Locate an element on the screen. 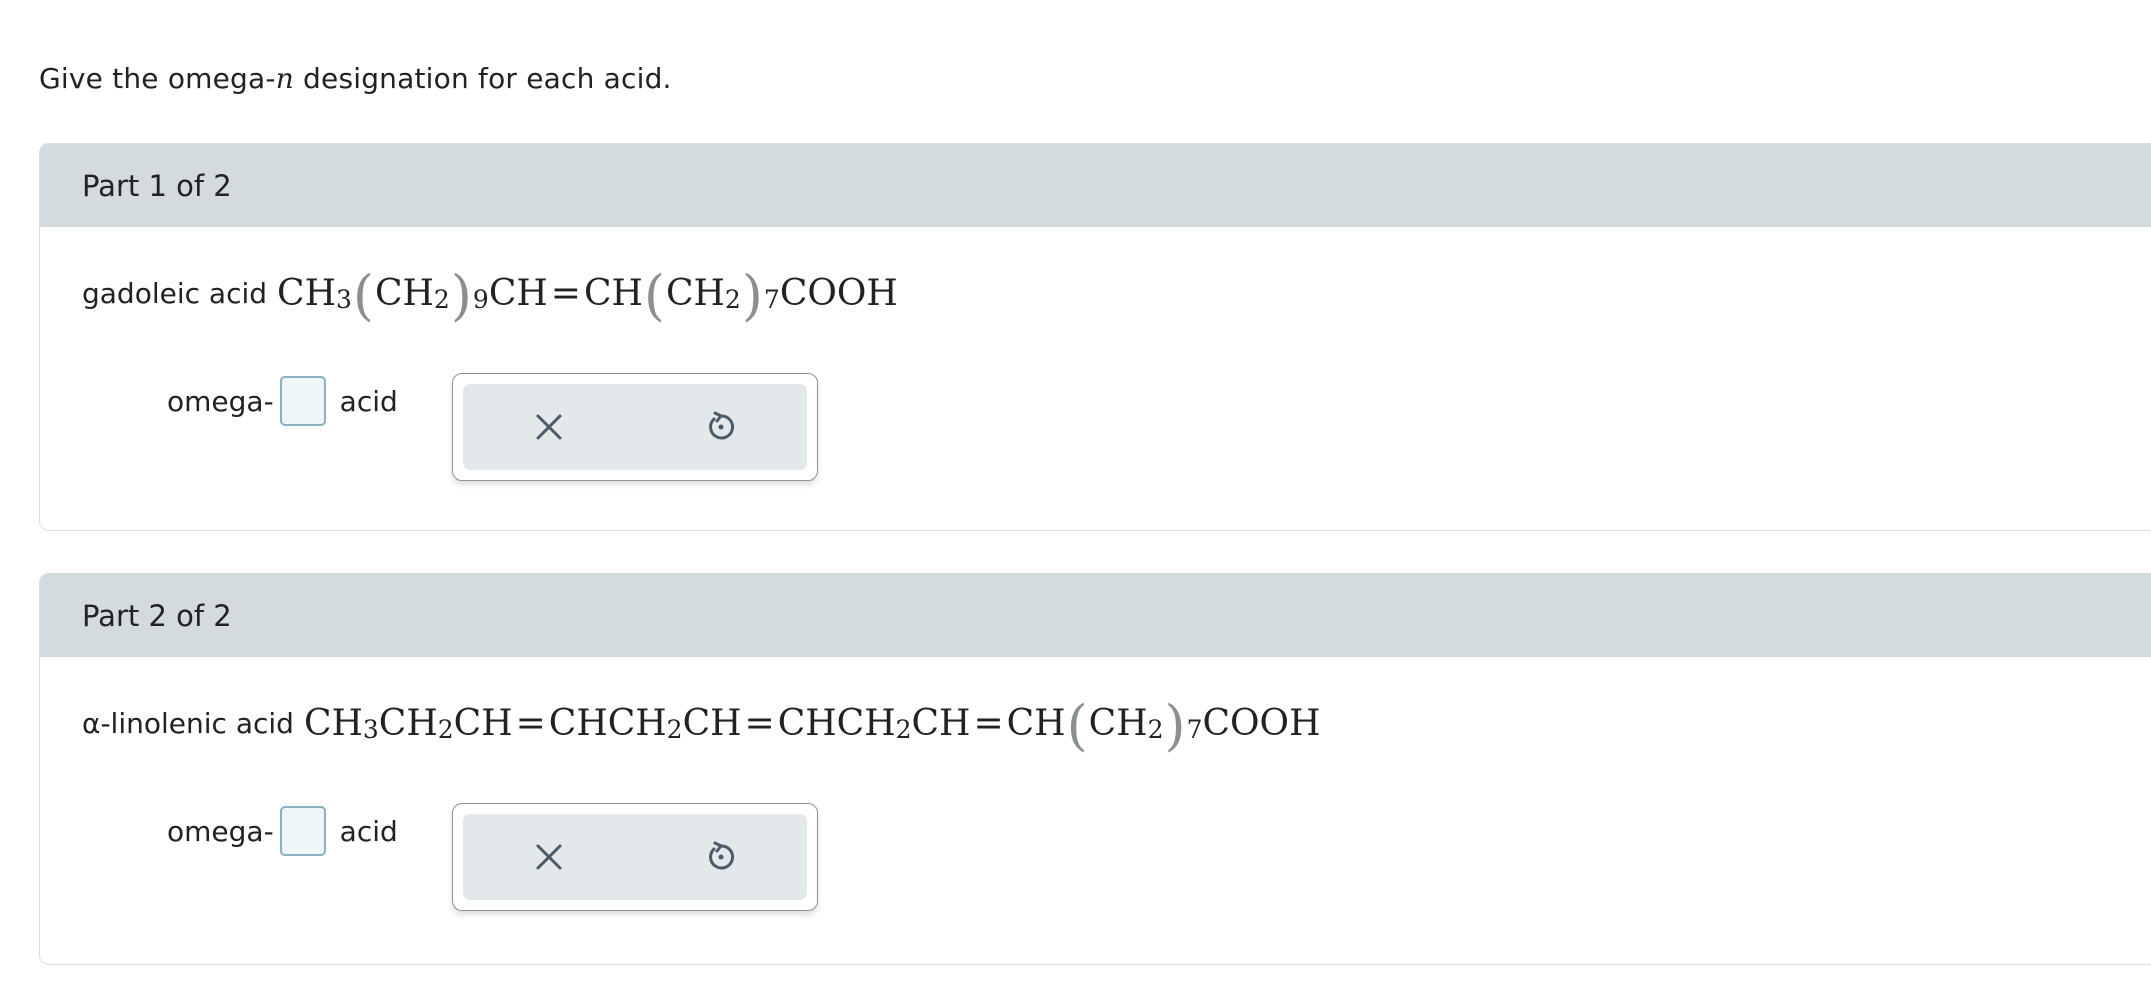 This screenshot has width=2151, height=981. part-2-header: Part 2 of 2 is located at coordinates (1095, 615).